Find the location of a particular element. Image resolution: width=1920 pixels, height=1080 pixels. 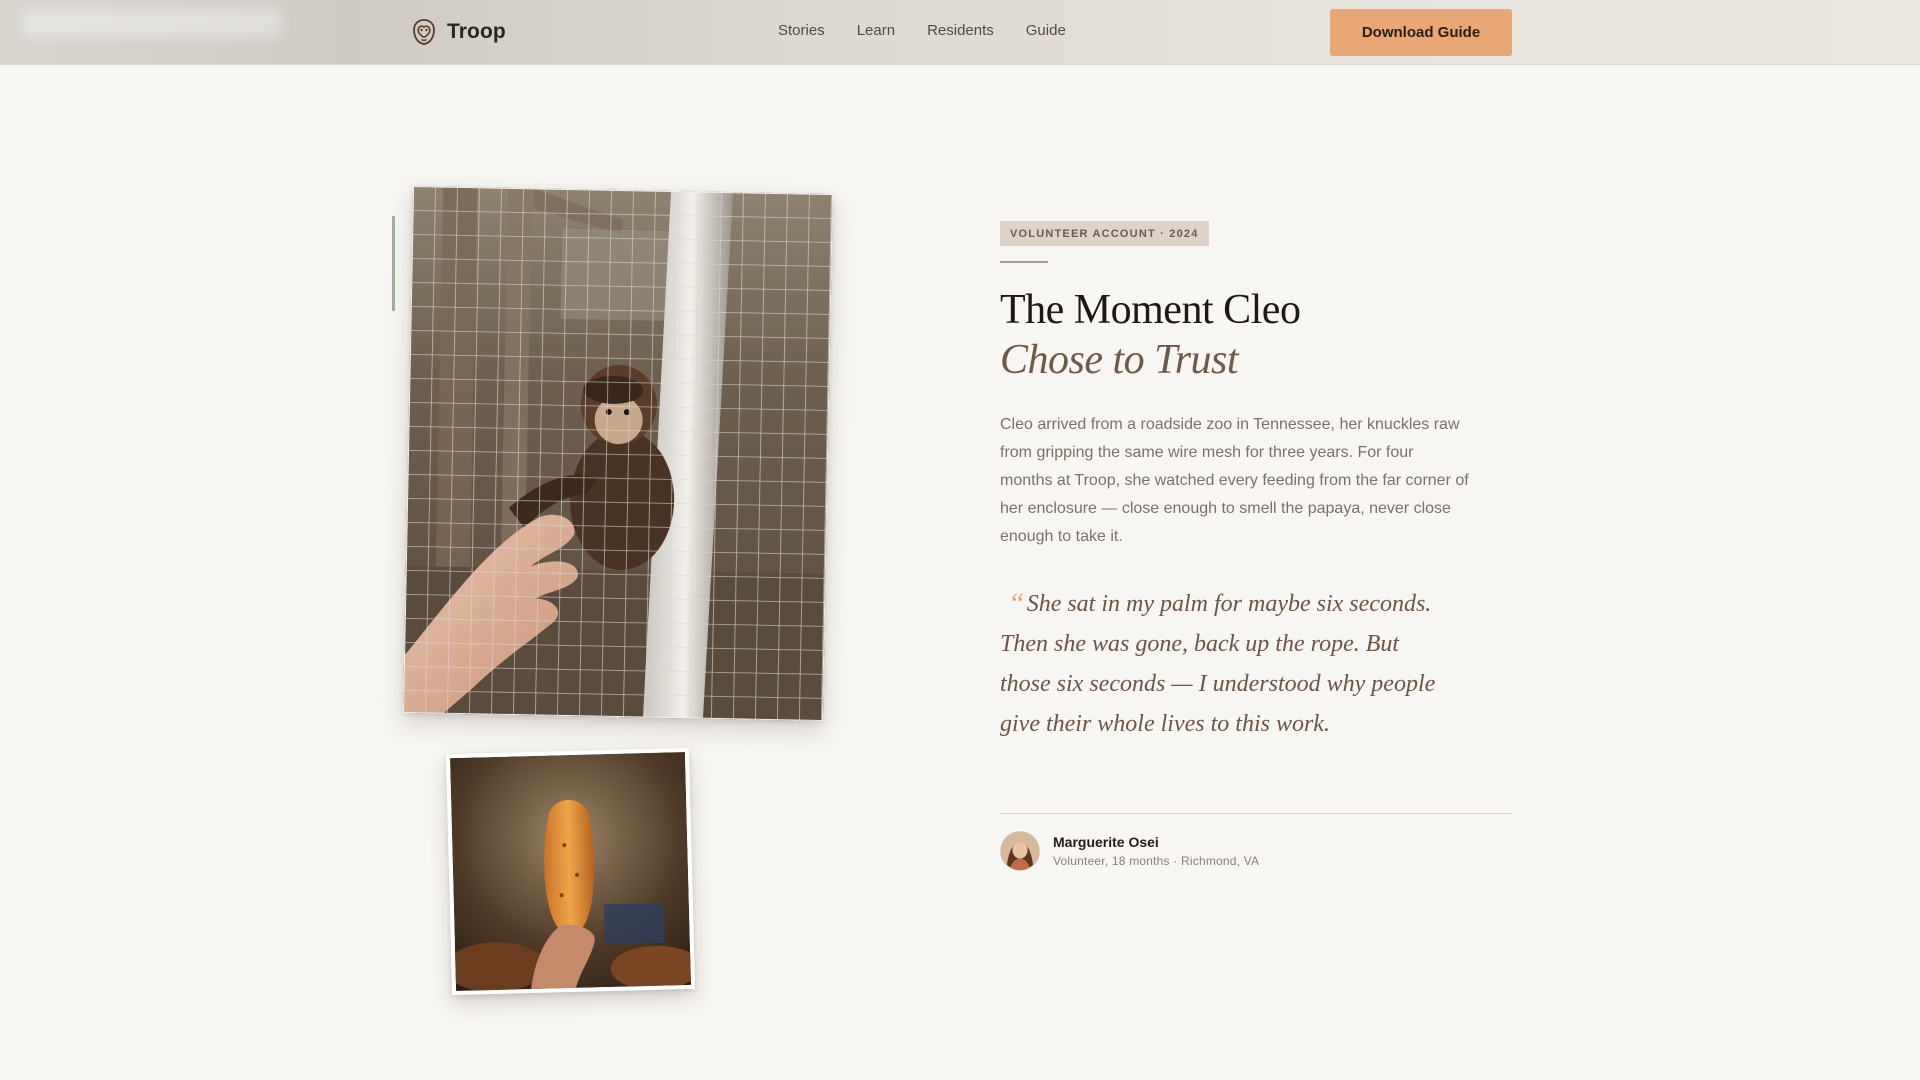

blurred-background-detail is located at coordinates (152, 23).